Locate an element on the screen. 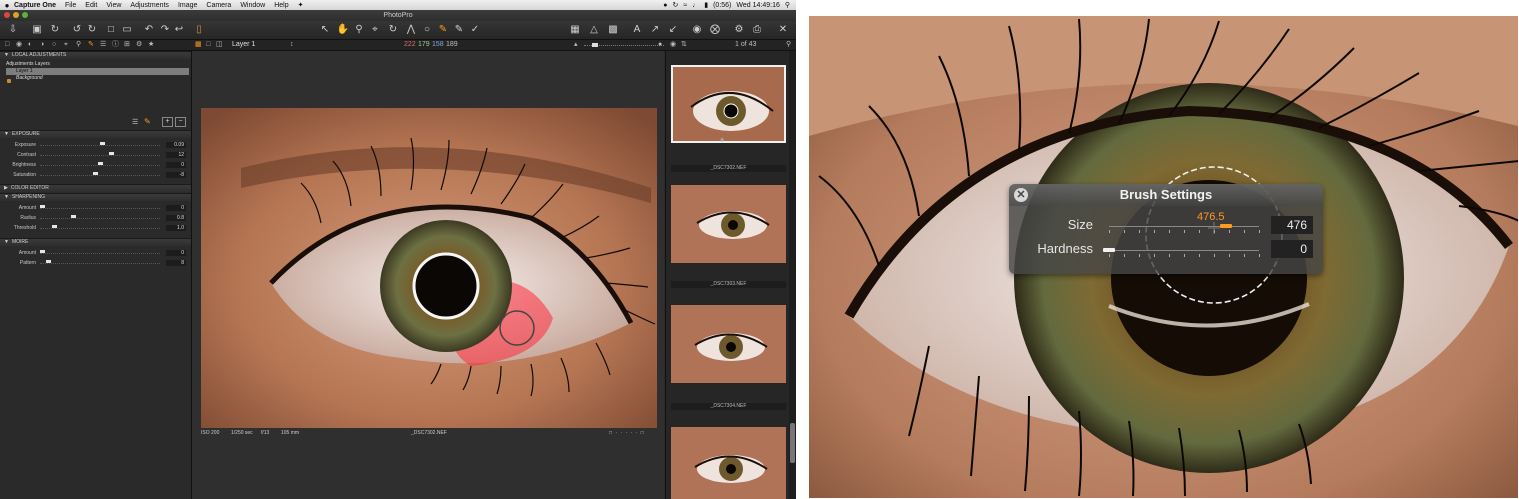 The height and width of the screenshot is (499, 1519). minimize-window-button is located at coordinates (16, 15).